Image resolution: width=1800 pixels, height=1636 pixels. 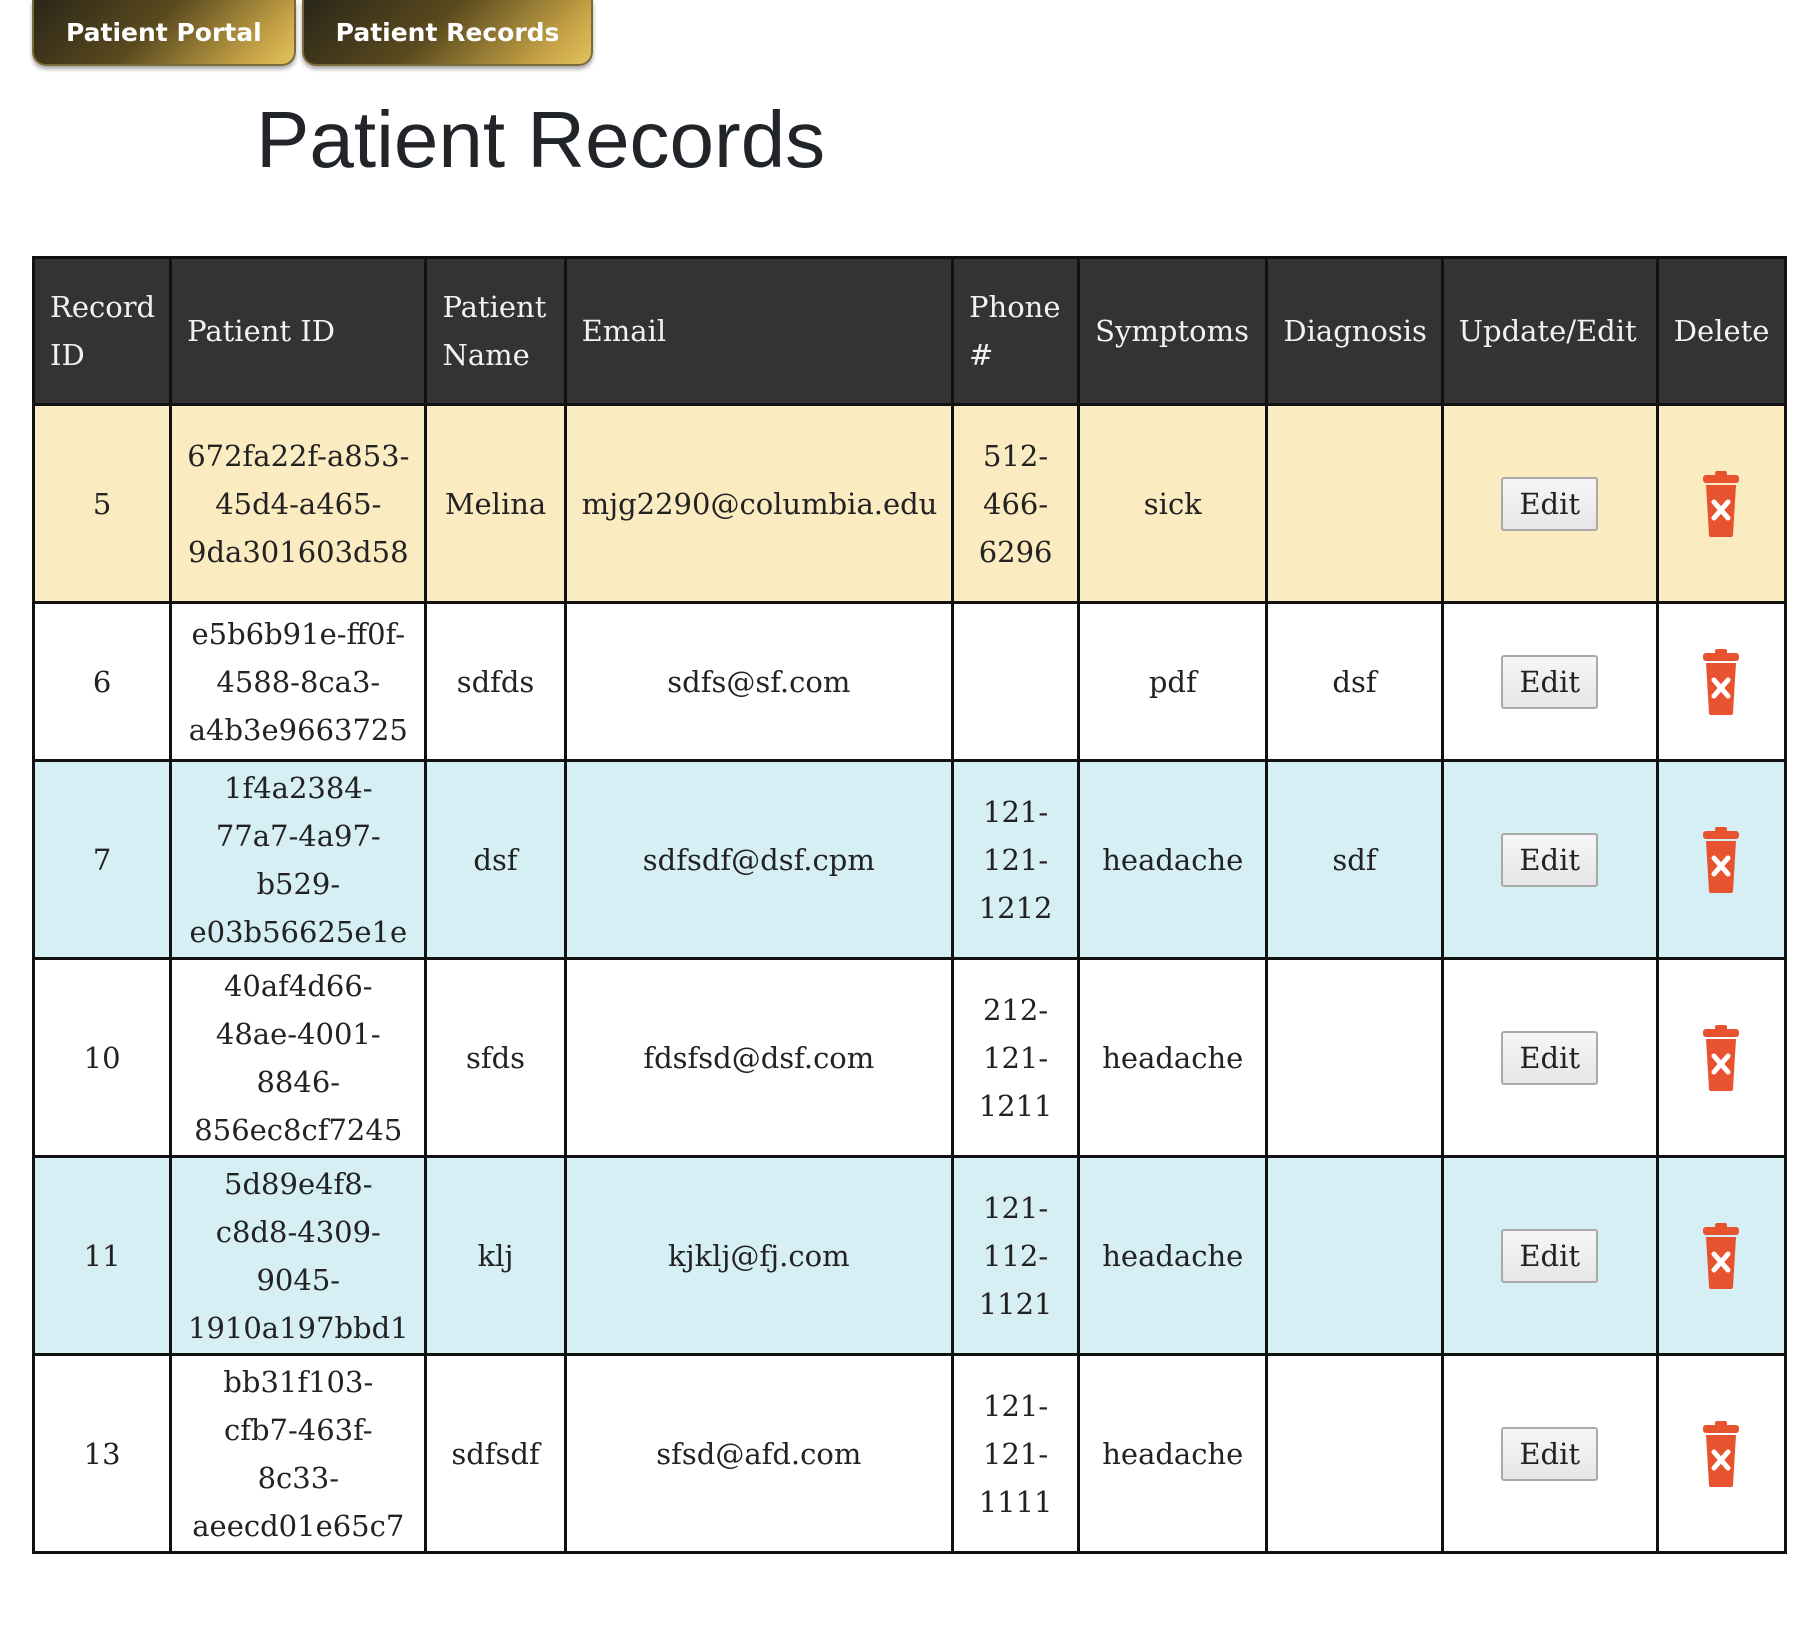 I want to click on phone-cell: 121-112-1121, so click(x=1016, y=1255).